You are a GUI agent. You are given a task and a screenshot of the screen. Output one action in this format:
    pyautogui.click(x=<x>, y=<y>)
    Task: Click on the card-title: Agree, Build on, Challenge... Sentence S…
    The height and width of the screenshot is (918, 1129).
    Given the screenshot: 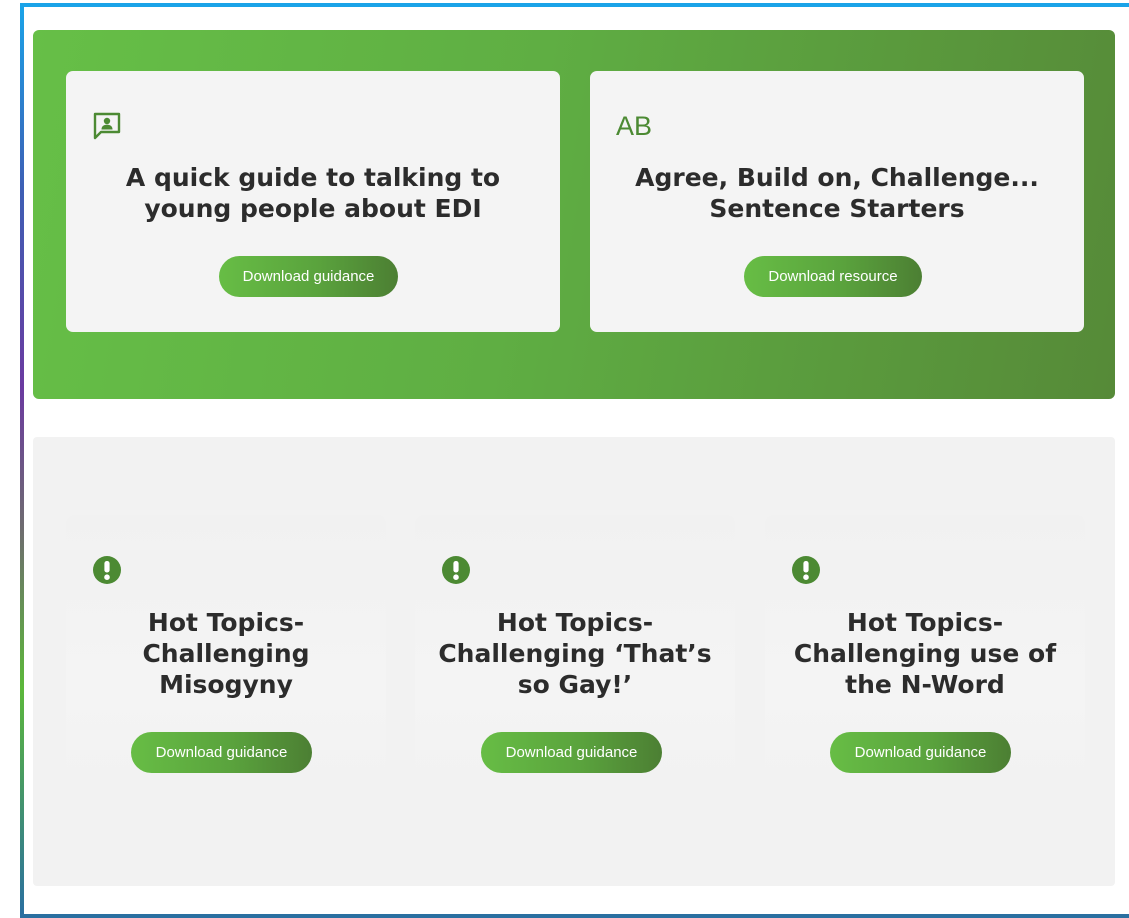 What is the action you would take?
    pyautogui.click(x=837, y=193)
    